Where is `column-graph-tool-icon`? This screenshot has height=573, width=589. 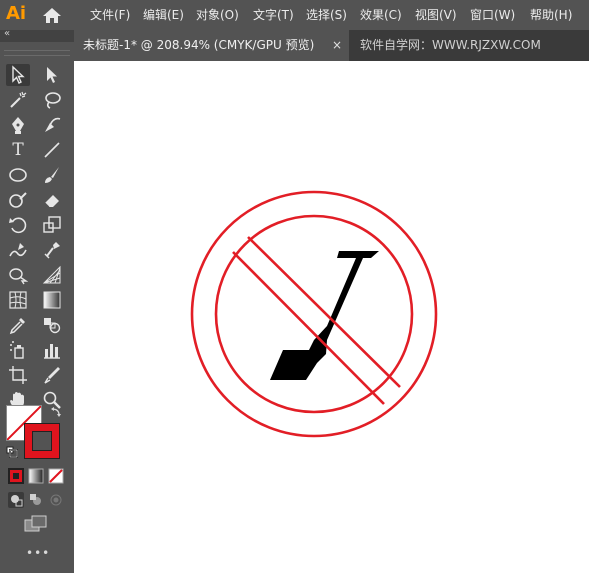 column-graph-tool-icon is located at coordinates (52, 350).